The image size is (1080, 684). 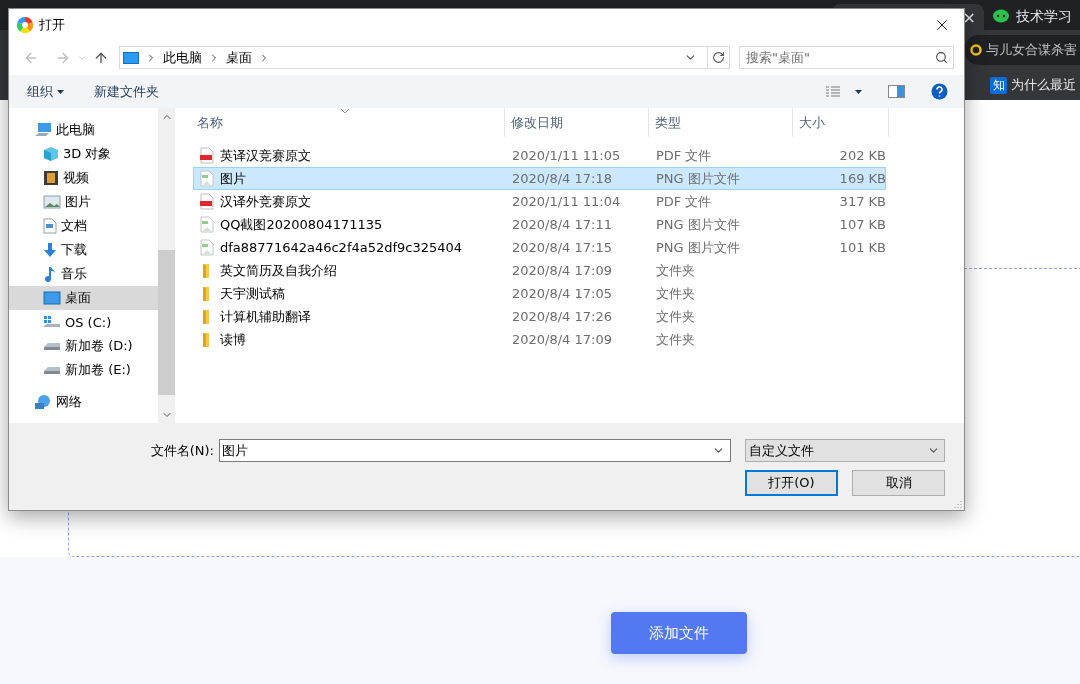 What do you see at coordinates (698, 224) in the screenshot?
I see `file-type: PNG 图片文件` at bounding box center [698, 224].